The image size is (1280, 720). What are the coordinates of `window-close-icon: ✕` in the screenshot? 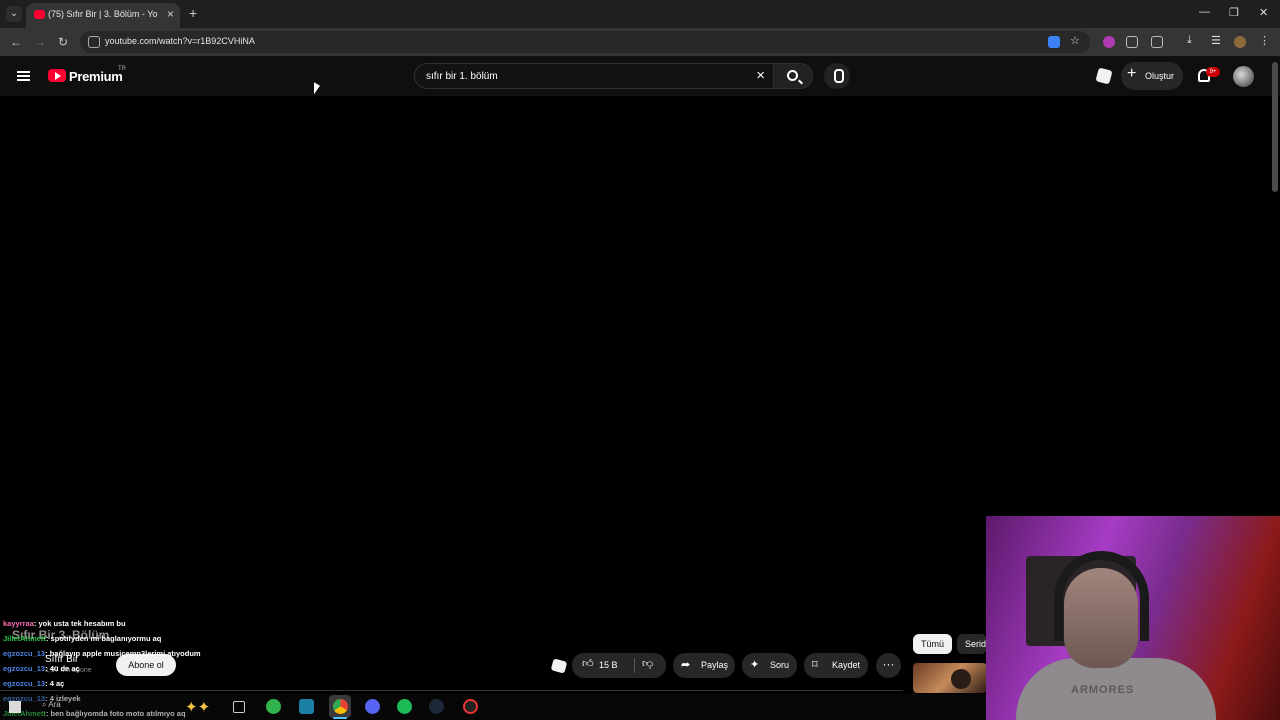 It's located at (1263, 12).